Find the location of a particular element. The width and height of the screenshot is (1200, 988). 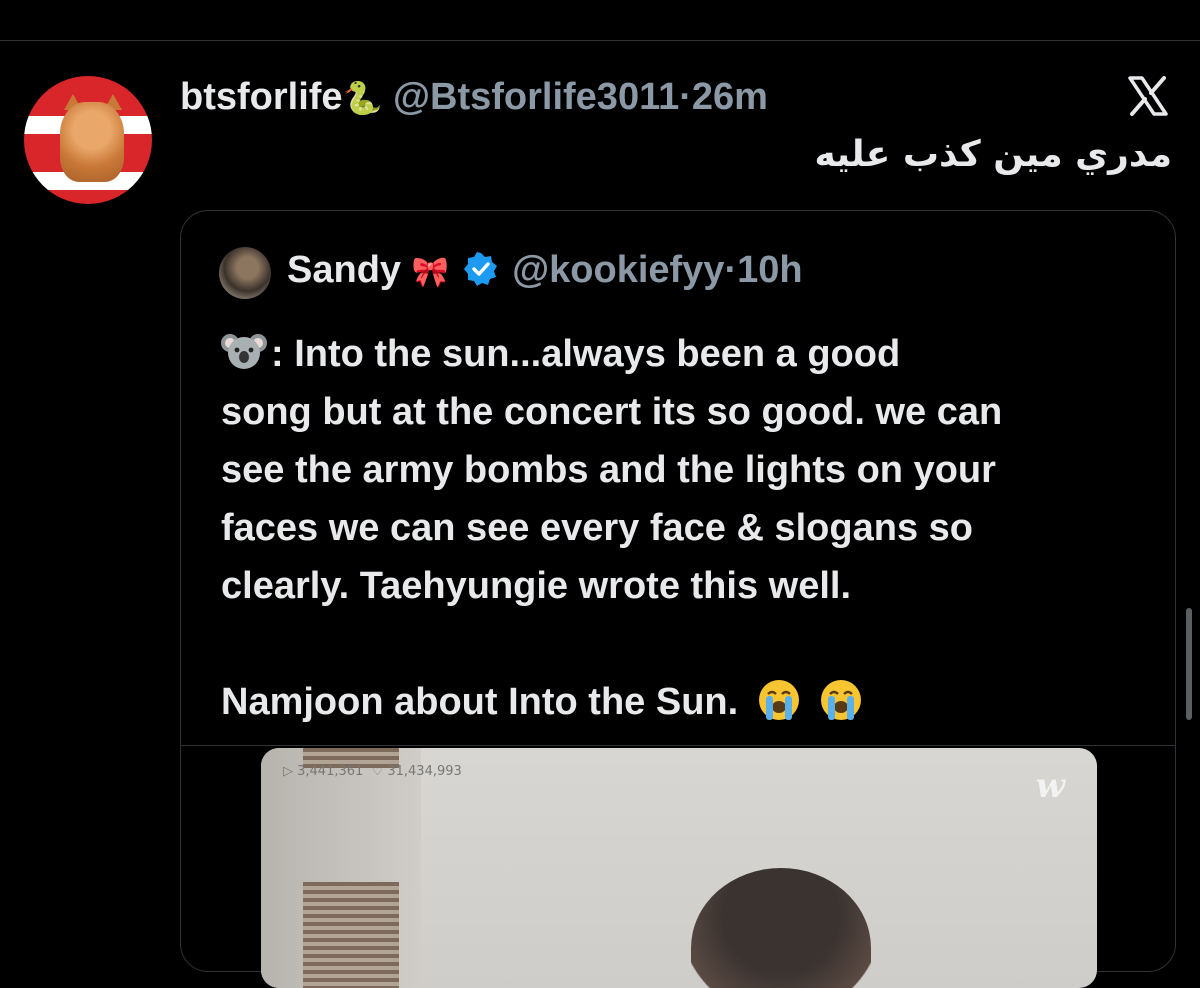

quoted-header: Sandy 🎀 @kookiefyy·10h is located at coordinates (545, 270).